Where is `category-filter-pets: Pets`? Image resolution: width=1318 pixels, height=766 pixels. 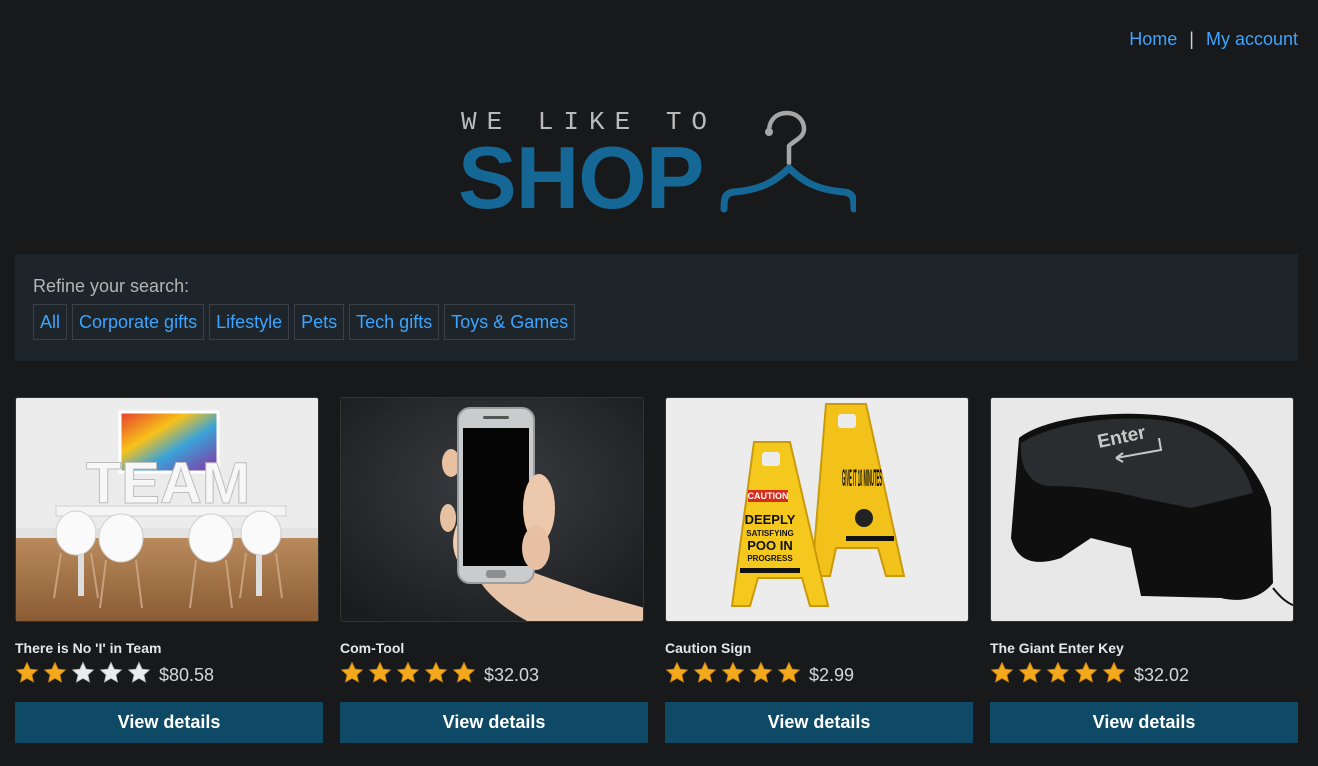
category-filter-pets: Pets is located at coordinates (319, 322).